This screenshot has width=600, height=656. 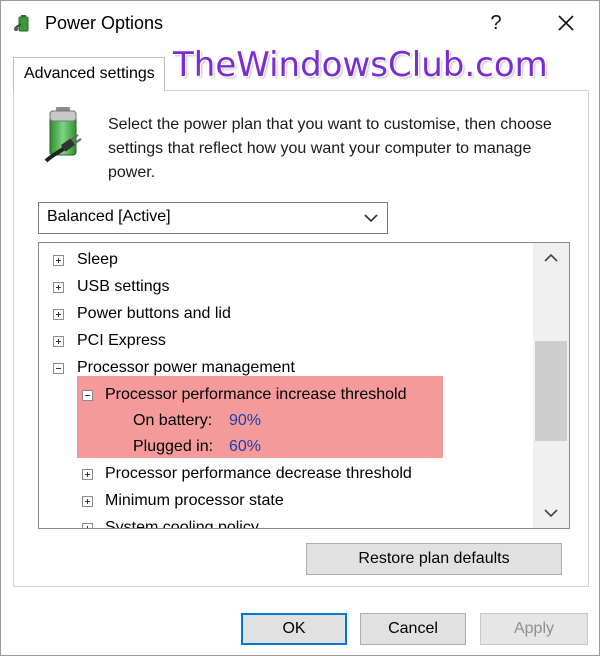 What do you see at coordinates (104, 23) in the screenshot?
I see `window-title: Power Options` at bounding box center [104, 23].